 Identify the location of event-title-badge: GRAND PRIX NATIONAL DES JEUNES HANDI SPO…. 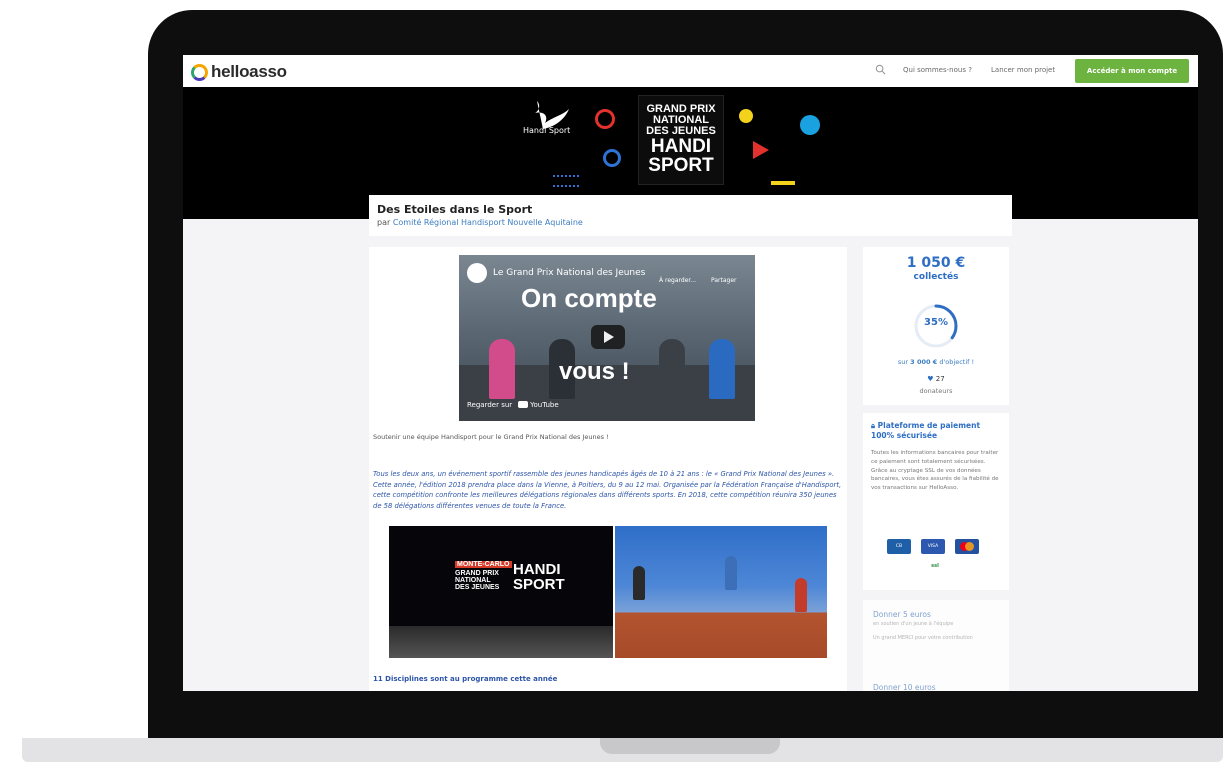
(681, 140).